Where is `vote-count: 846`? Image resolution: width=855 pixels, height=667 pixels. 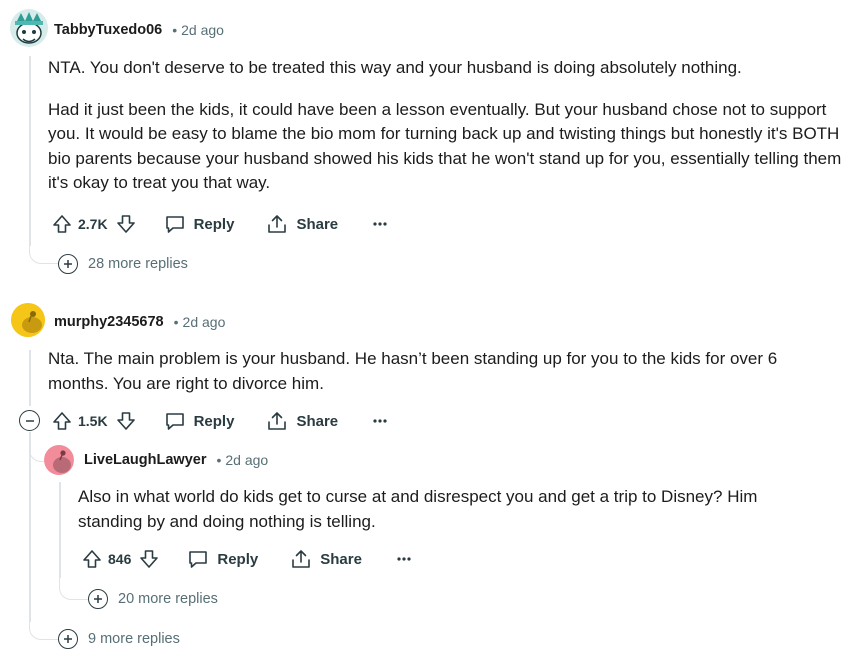
vote-count: 846 is located at coordinates (120, 559).